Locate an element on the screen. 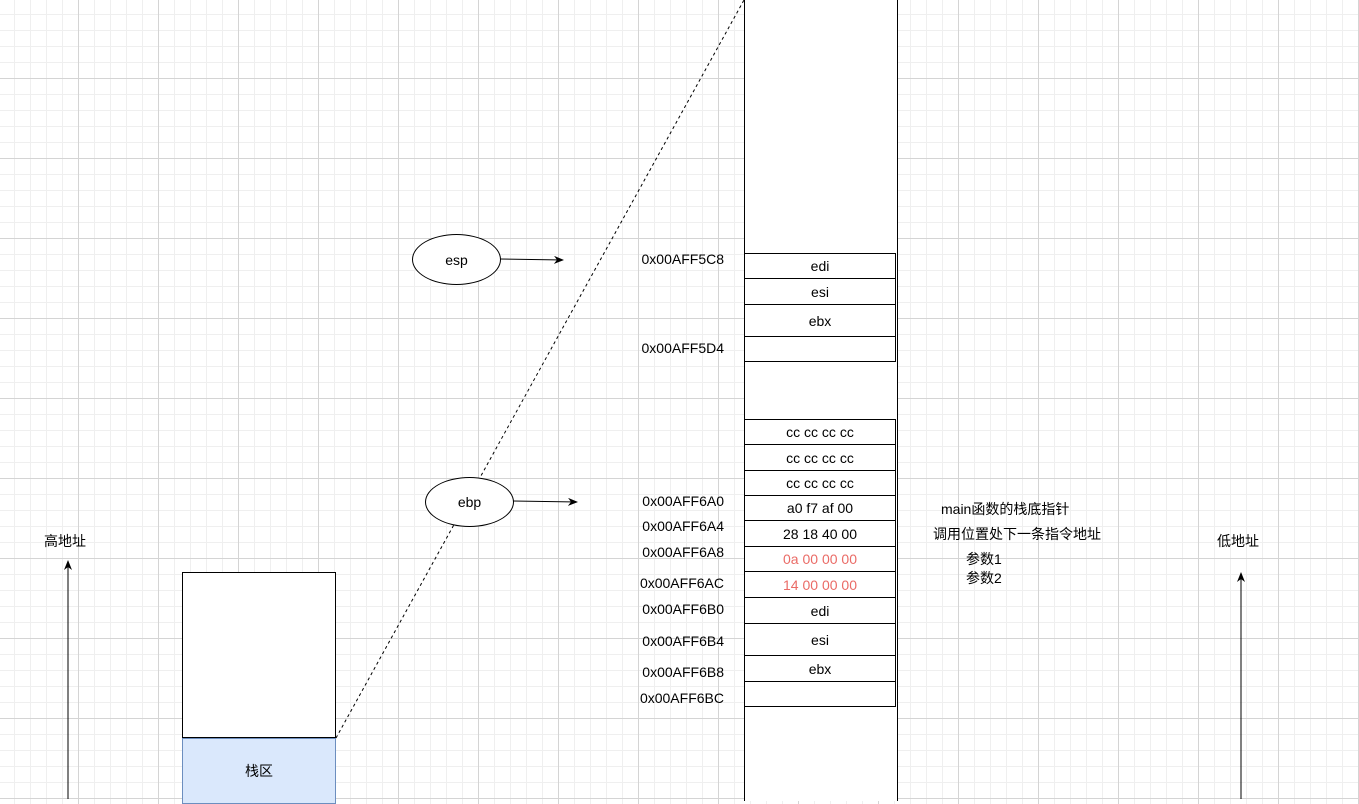  cell-value: 28 18 40 00 is located at coordinates (820, 533).